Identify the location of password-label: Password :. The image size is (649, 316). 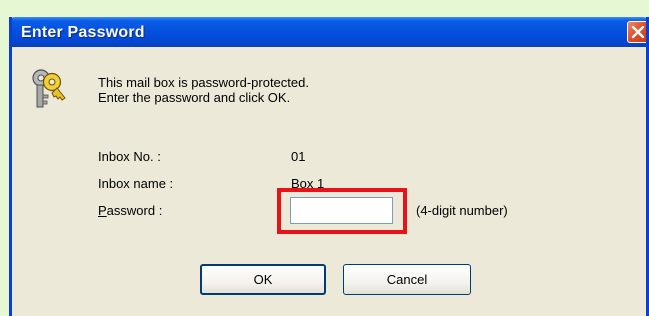
(130, 210).